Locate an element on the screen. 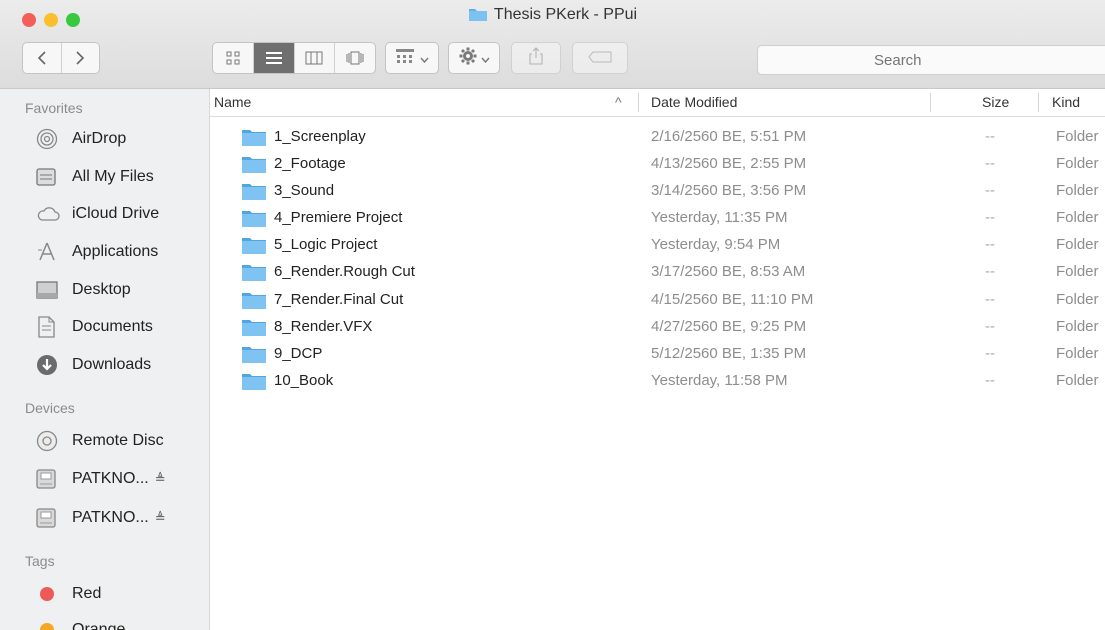  file-name: 4_Premiere Project is located at coordinates (338, 217).